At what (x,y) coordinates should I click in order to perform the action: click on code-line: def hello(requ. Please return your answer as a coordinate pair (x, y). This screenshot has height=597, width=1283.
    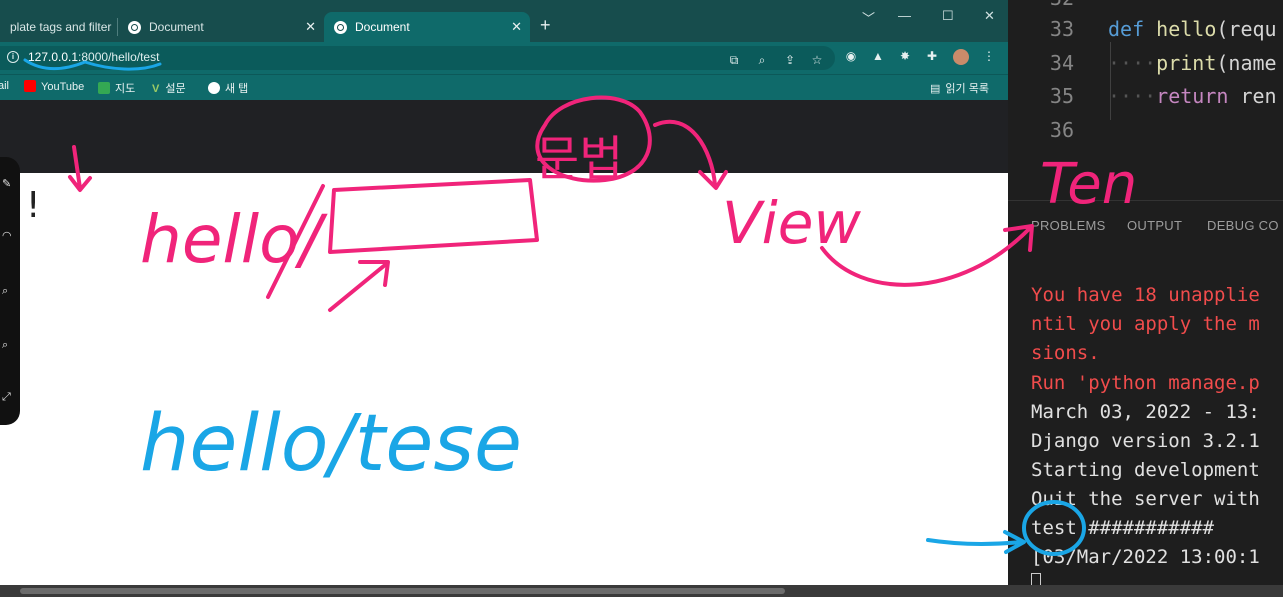
    Looking at the image, I should click on (1192, 29).